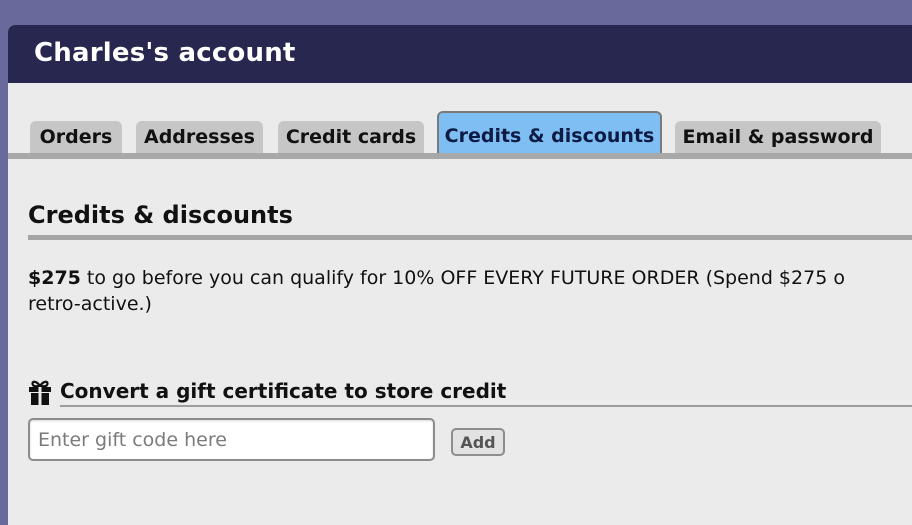 This screenshot has width=912, height=525. I want to click on gift-icon, so click(40, 392).